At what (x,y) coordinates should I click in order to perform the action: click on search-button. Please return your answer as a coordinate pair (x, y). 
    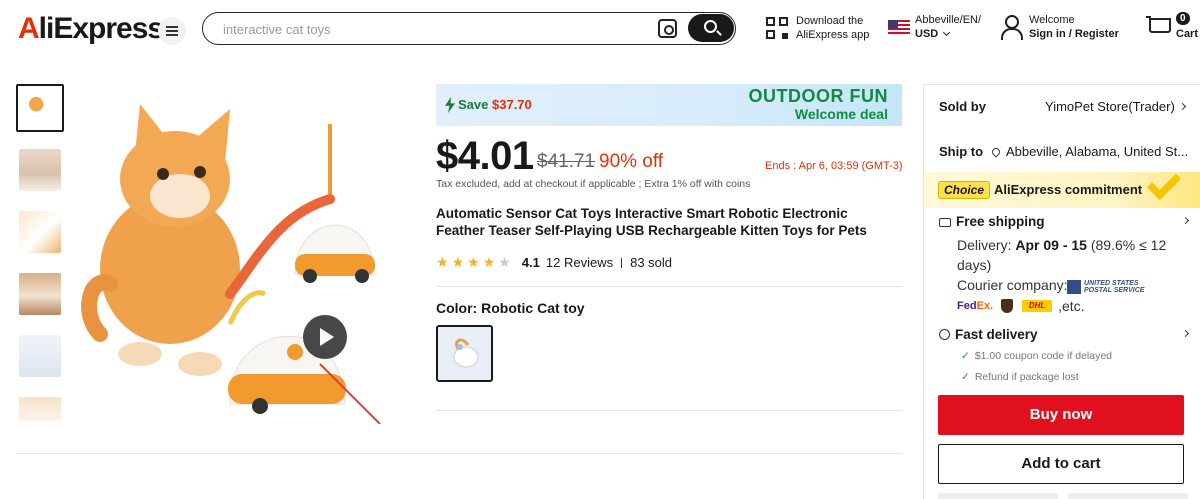
    Looking at the image, I should click on (711, 28).